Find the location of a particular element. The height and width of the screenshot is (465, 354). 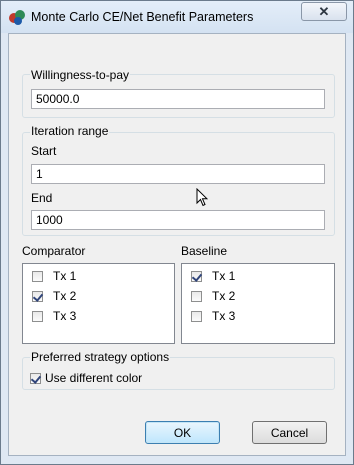

wtp-input is located at coordinates (178, 99).